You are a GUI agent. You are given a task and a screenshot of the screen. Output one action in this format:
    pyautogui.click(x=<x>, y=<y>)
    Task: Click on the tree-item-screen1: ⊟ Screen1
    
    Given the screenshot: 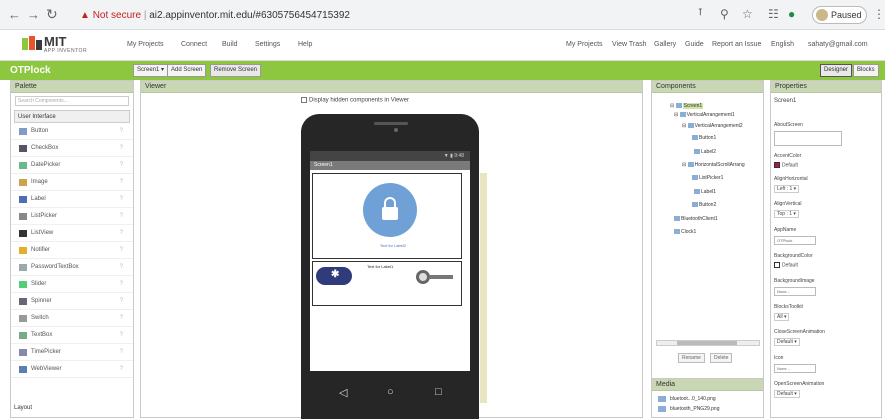 What is the action you would take?
    pyautogui.click(x=687, y=106)
    